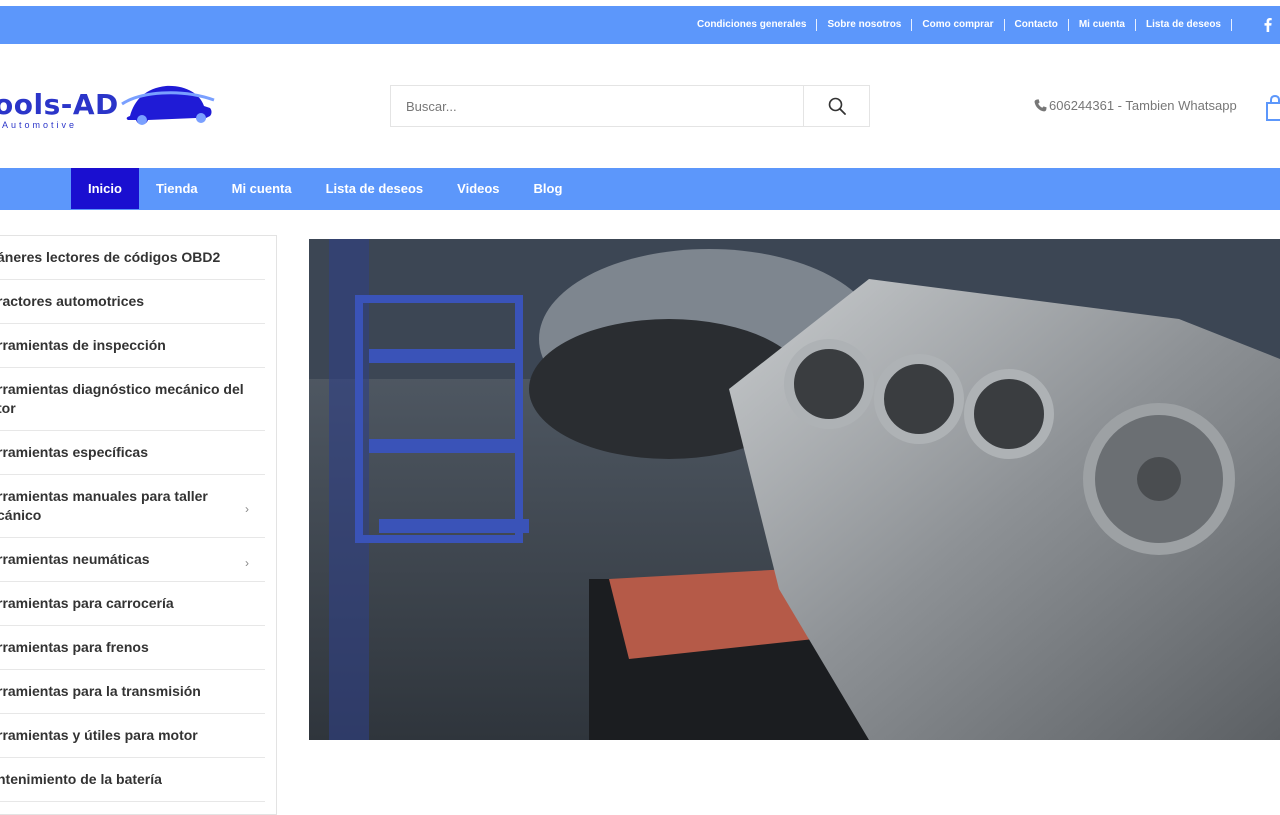  I want to click on phone-text: 606244361 - Tambien Whatsapp, so click(1143, 105).